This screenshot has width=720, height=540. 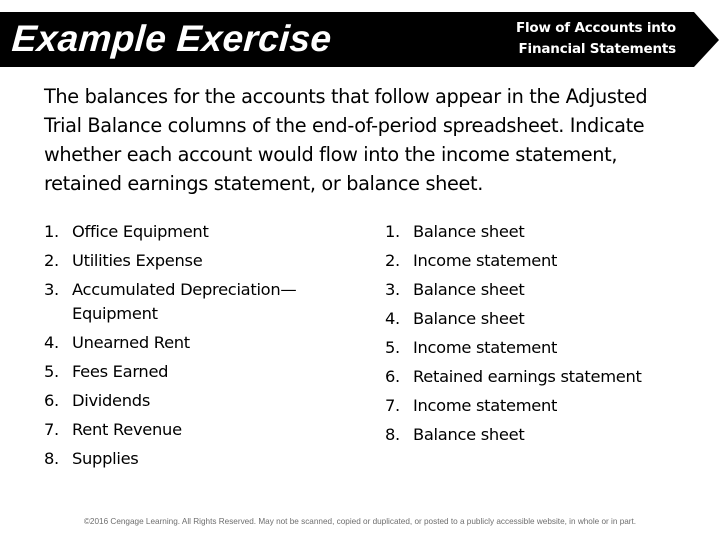 What do you see at coordinates (184, 301) in the screenshot?
I see `account-name: Accumulated Depreciation— Equipment` at bounding box center [184, 301].